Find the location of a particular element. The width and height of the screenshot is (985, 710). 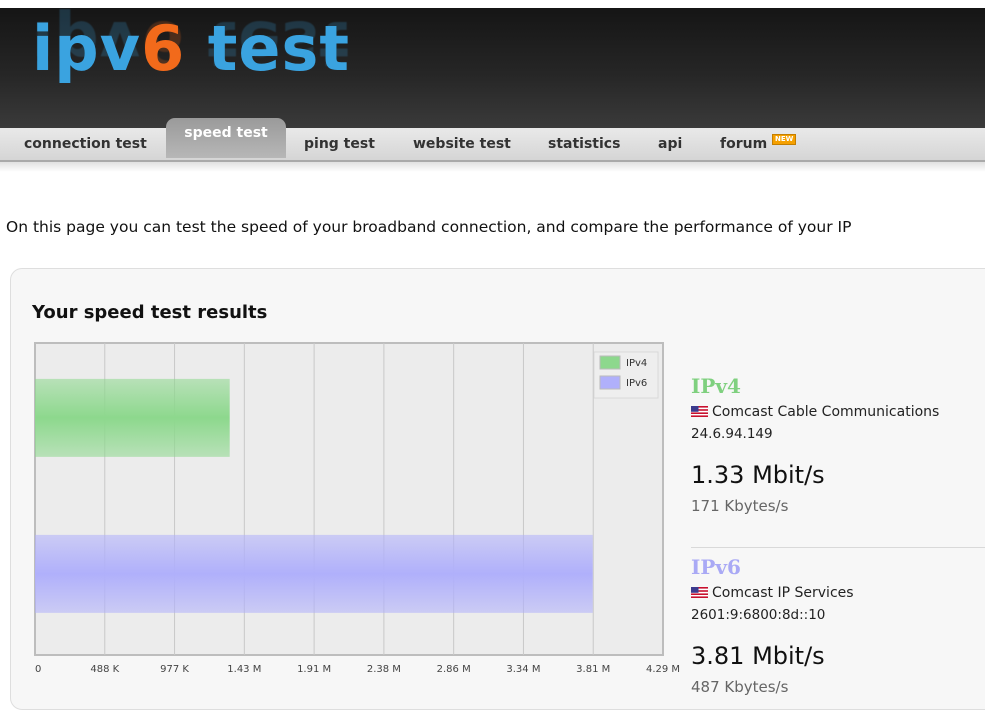

tab-speed-test: speed test is located at coordinates (226, 138).